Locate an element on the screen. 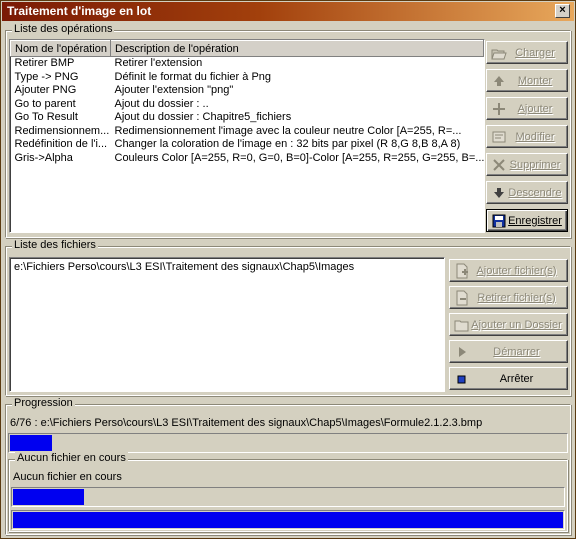 The width and height of the screenshot is (576, 539). stop-button: Arrêter is located at coordinates (508, 378).